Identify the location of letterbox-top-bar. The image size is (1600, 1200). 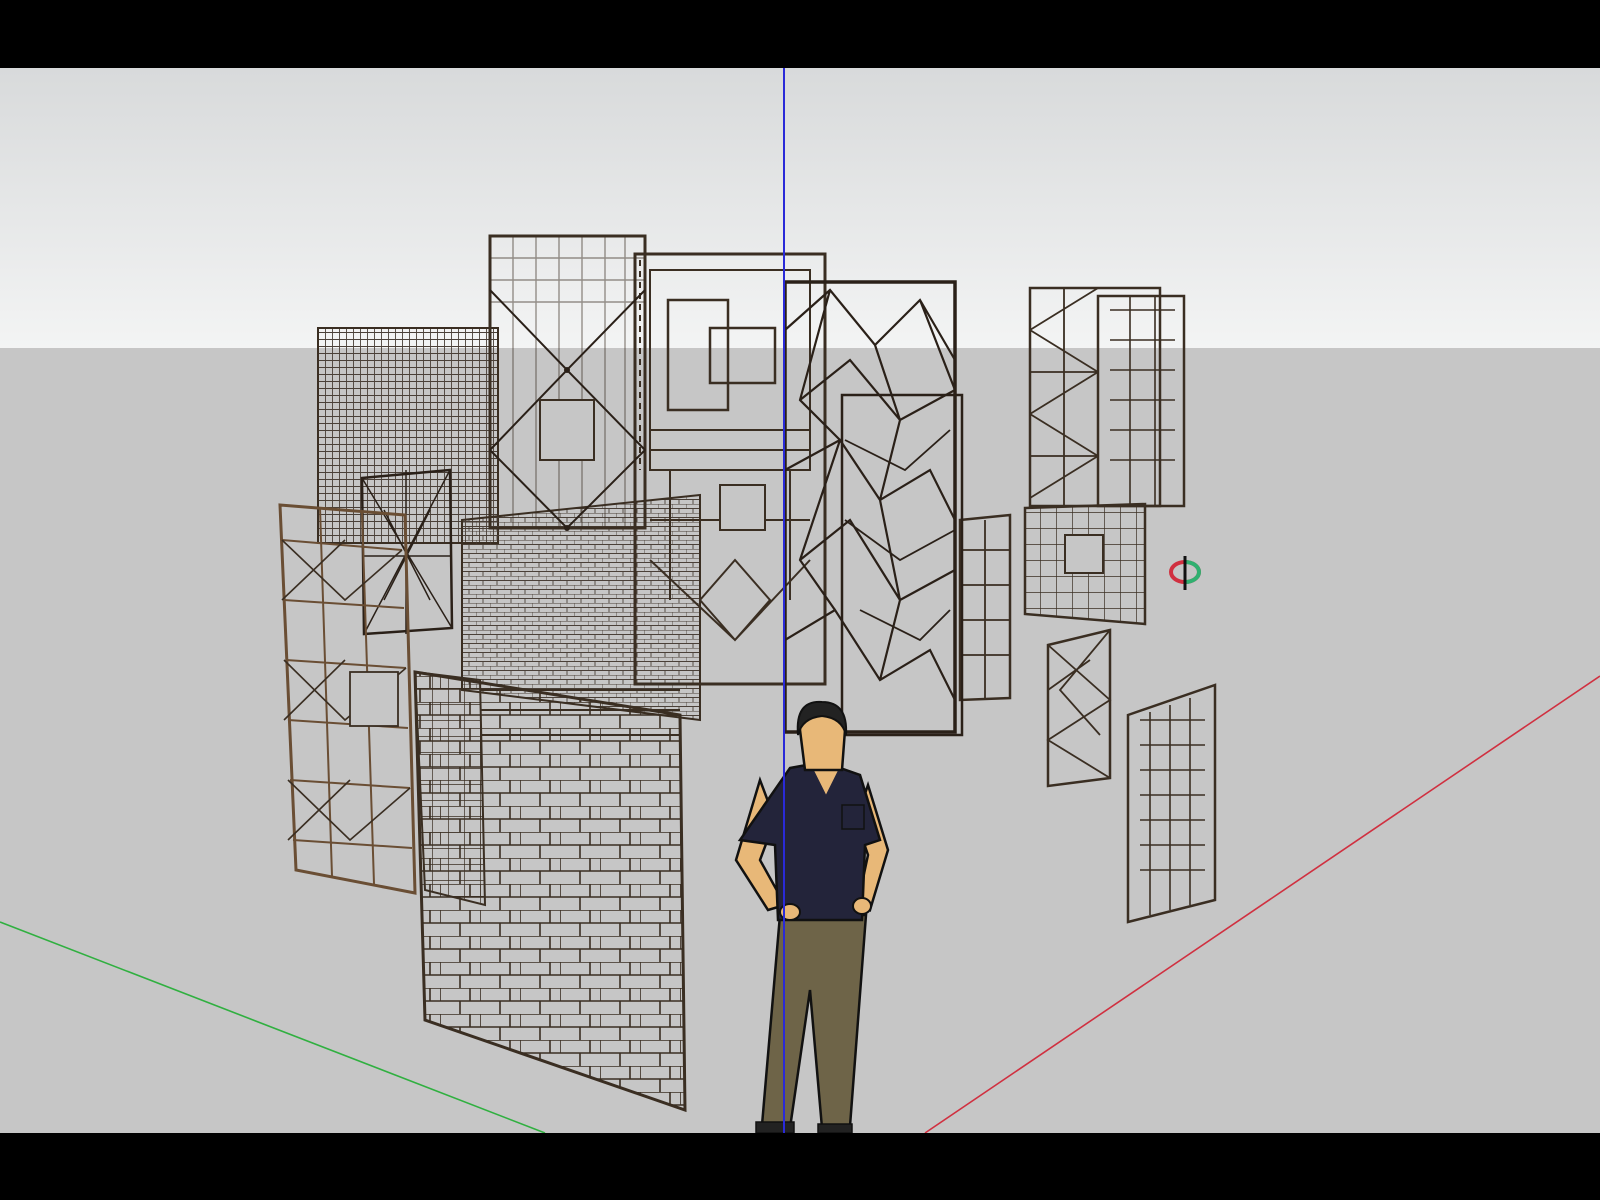
(800, 34).